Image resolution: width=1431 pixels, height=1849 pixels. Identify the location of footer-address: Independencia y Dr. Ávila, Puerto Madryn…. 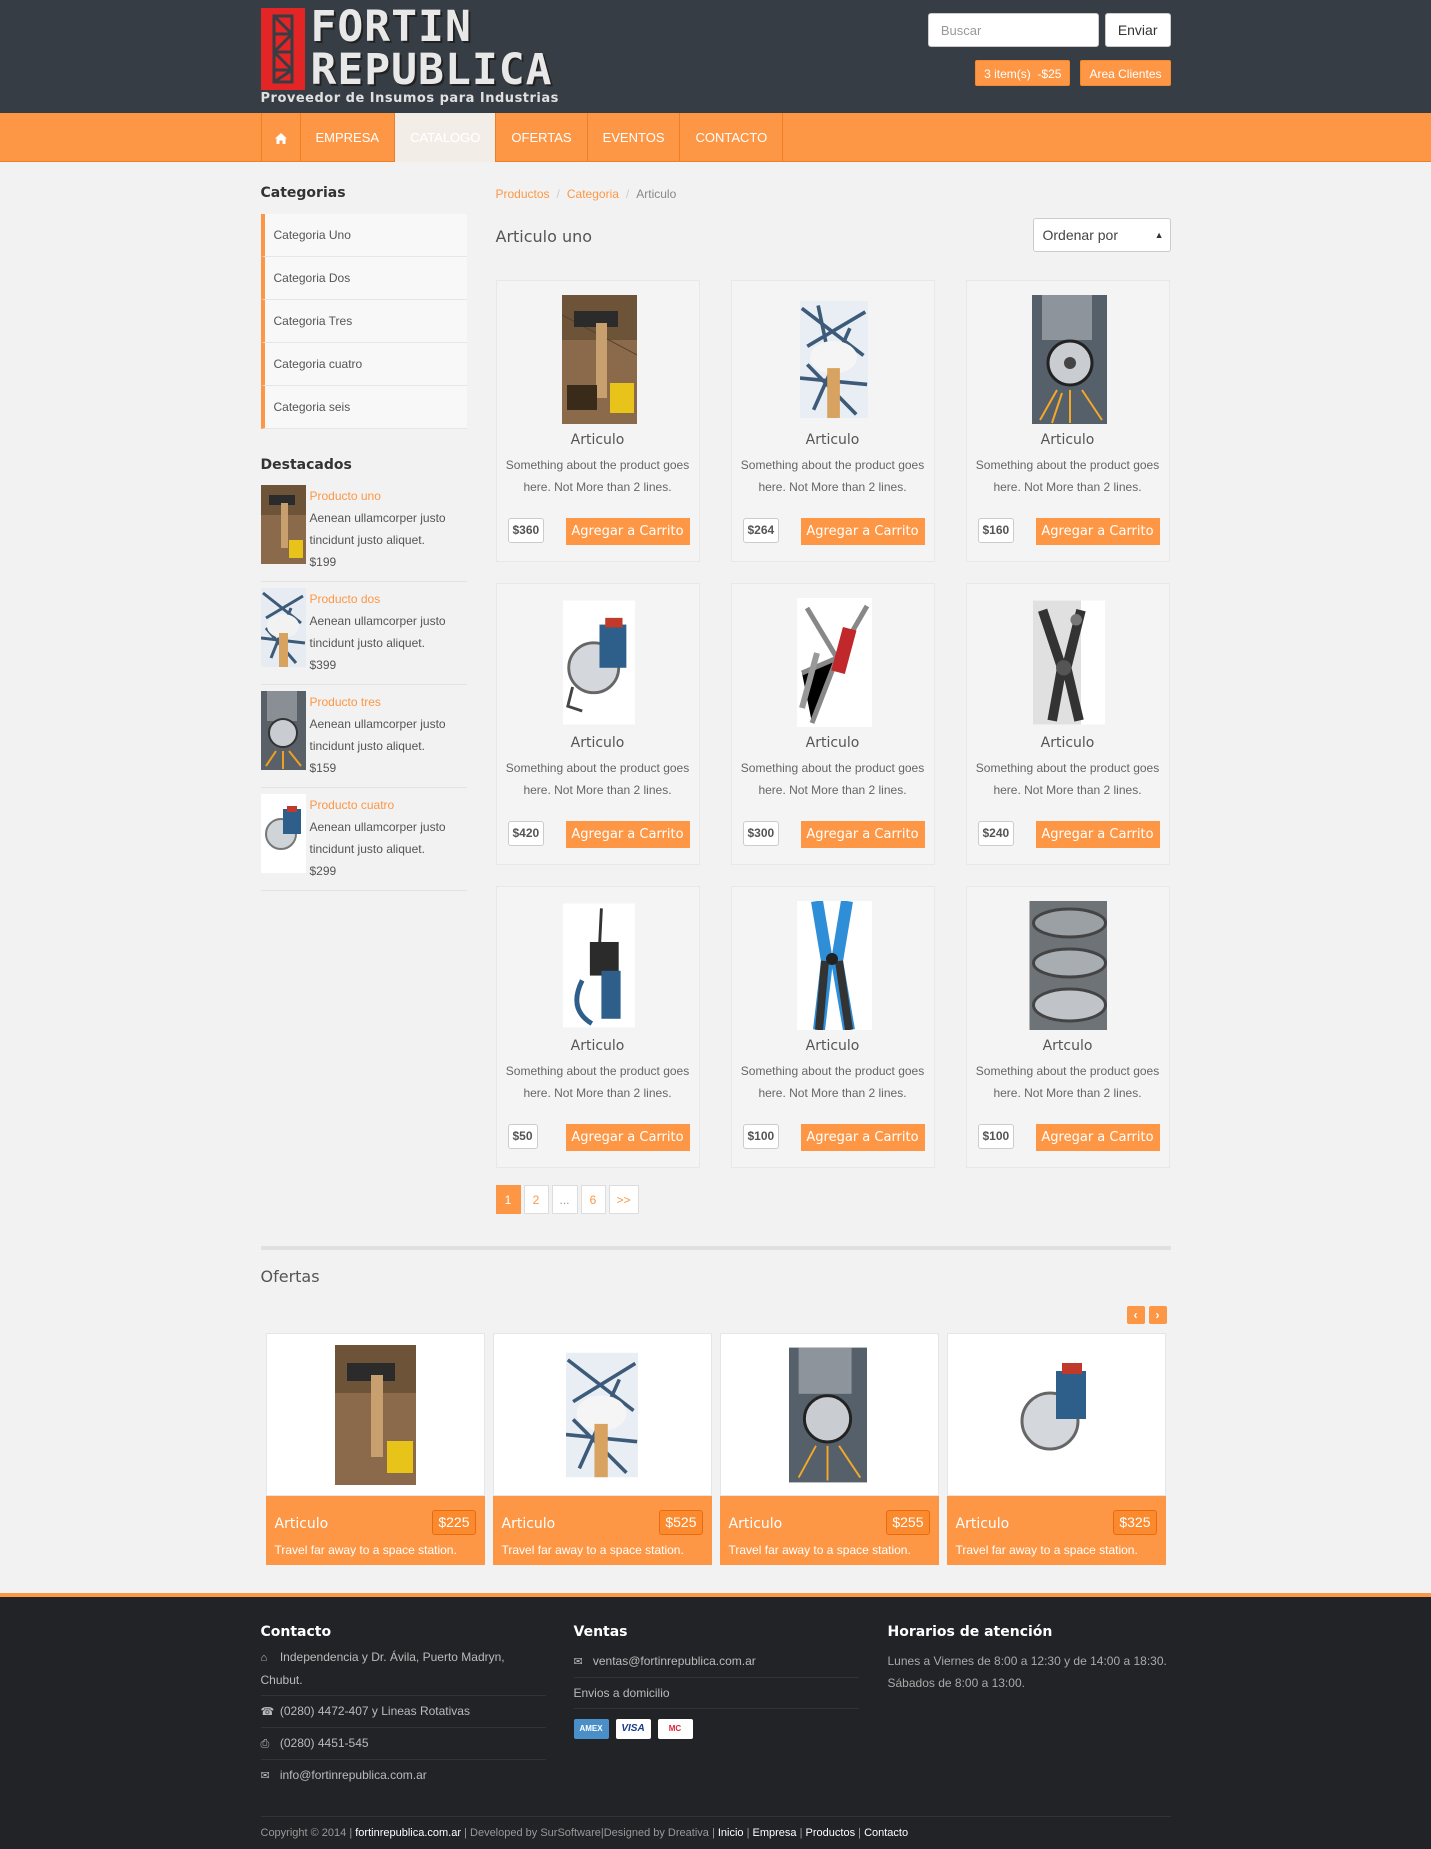
(382, 1668).